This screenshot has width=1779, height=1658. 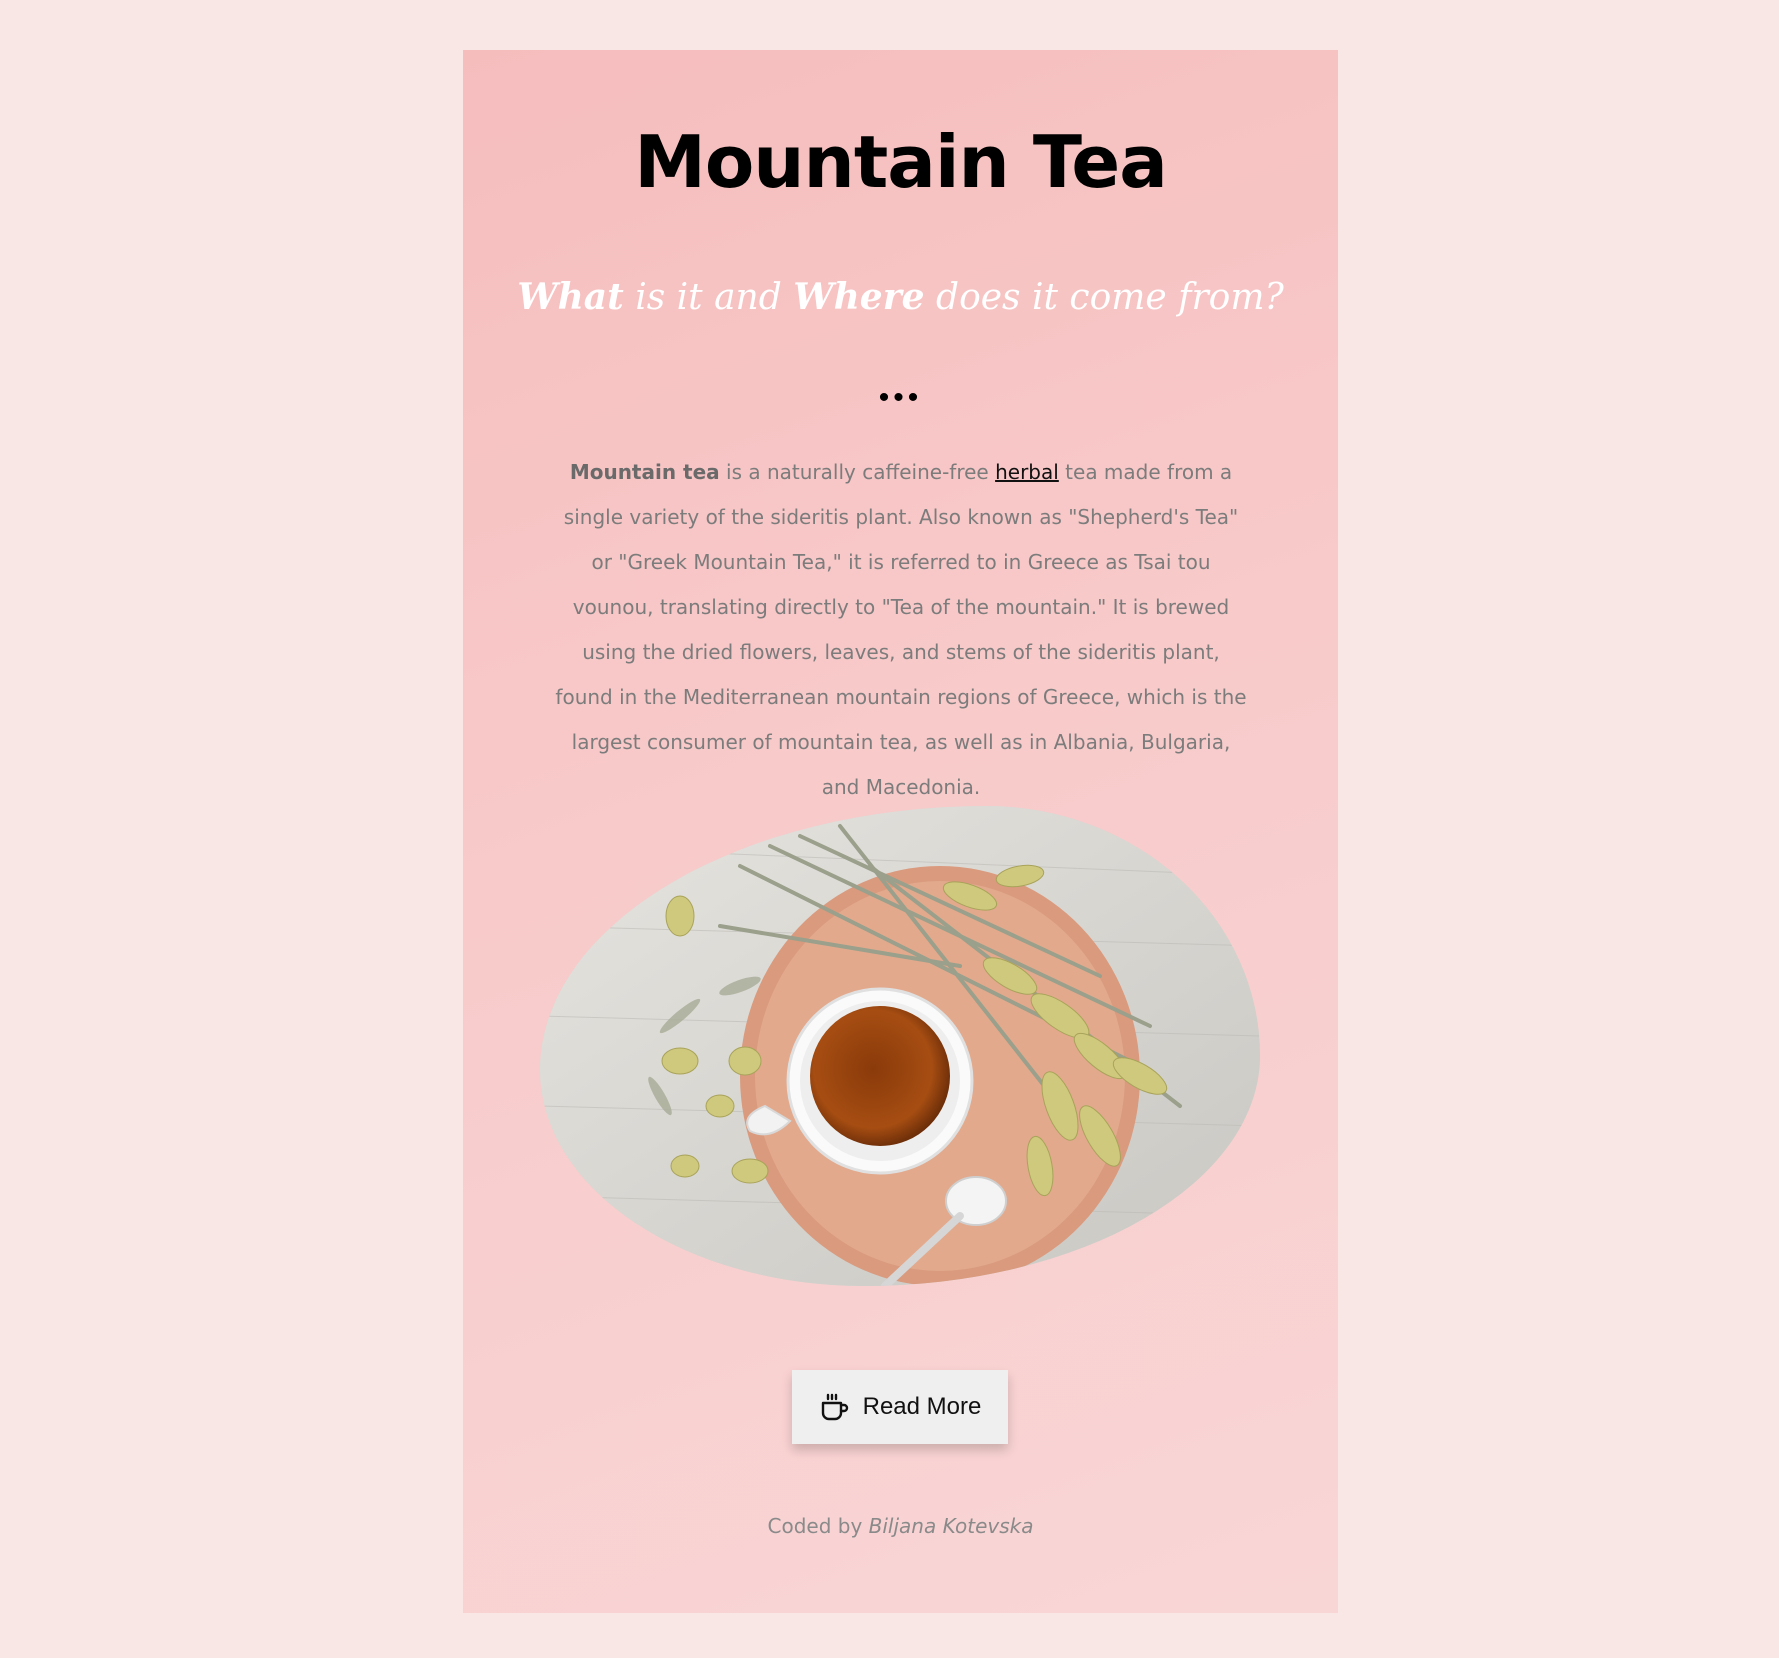 I want to click on description-text-before-link: is a naturally caffeine-free, so click(x=857, y=472).